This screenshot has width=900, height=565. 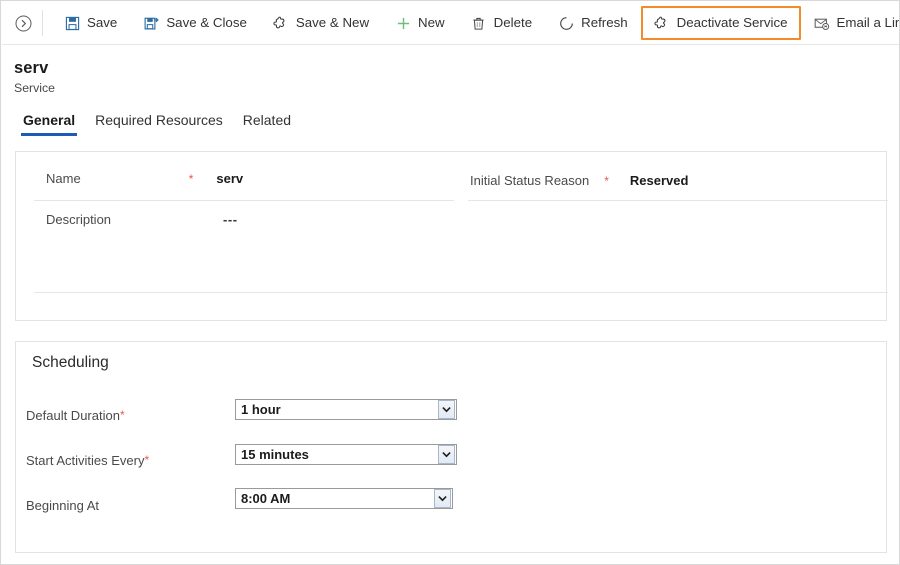 What do you see at coordinates (42, 23) in the screenshot?
I see `command-bar-divider` at bounding box center [42, 23].